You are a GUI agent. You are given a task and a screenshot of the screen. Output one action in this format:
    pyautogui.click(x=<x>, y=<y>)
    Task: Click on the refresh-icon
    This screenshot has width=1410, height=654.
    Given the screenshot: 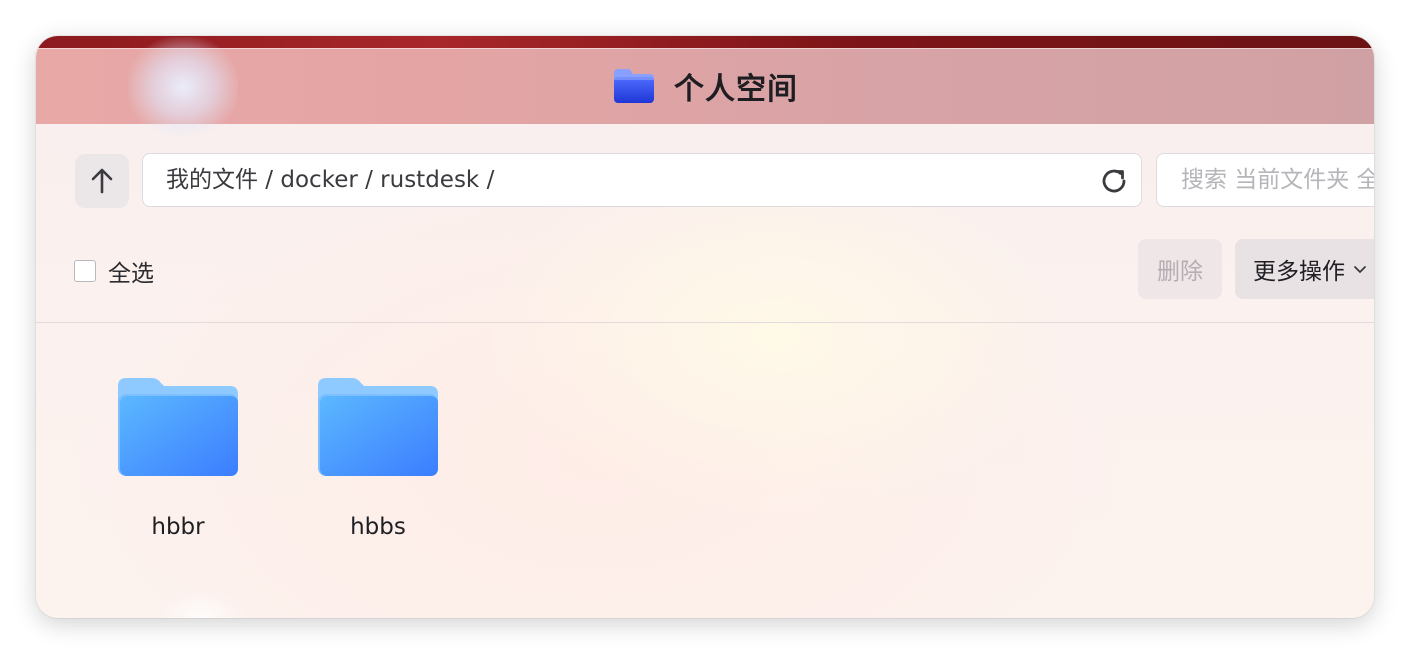 What is the action you would take?
    pyautogui.click(x=1114, y=181)
    